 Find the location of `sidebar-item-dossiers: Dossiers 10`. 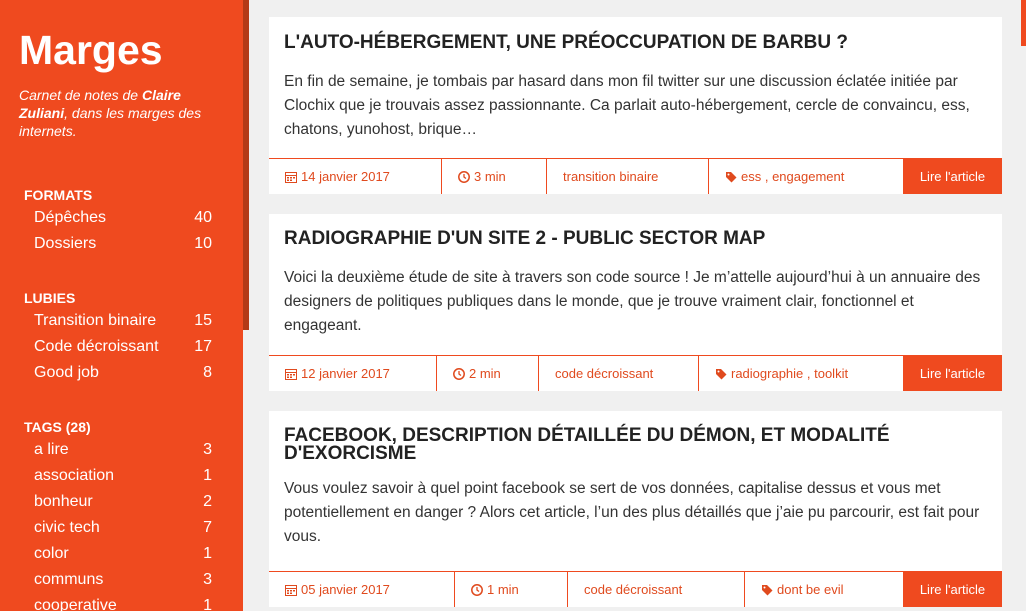

sidebar-item-dossiers: Dossiers 10 is located at coordinates (123, 244).